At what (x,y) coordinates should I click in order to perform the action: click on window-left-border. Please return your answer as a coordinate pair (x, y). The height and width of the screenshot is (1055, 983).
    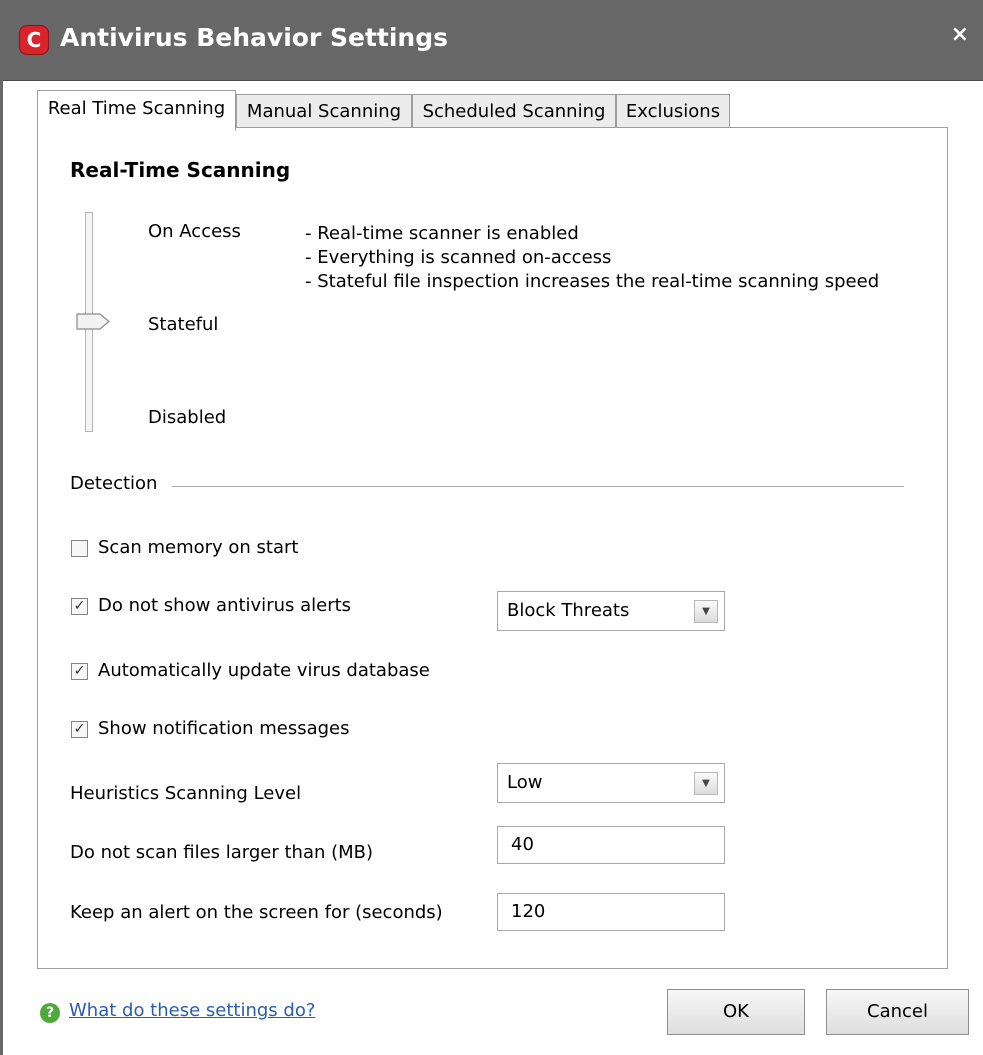
    Looking at the image, I should click on (1, 567).